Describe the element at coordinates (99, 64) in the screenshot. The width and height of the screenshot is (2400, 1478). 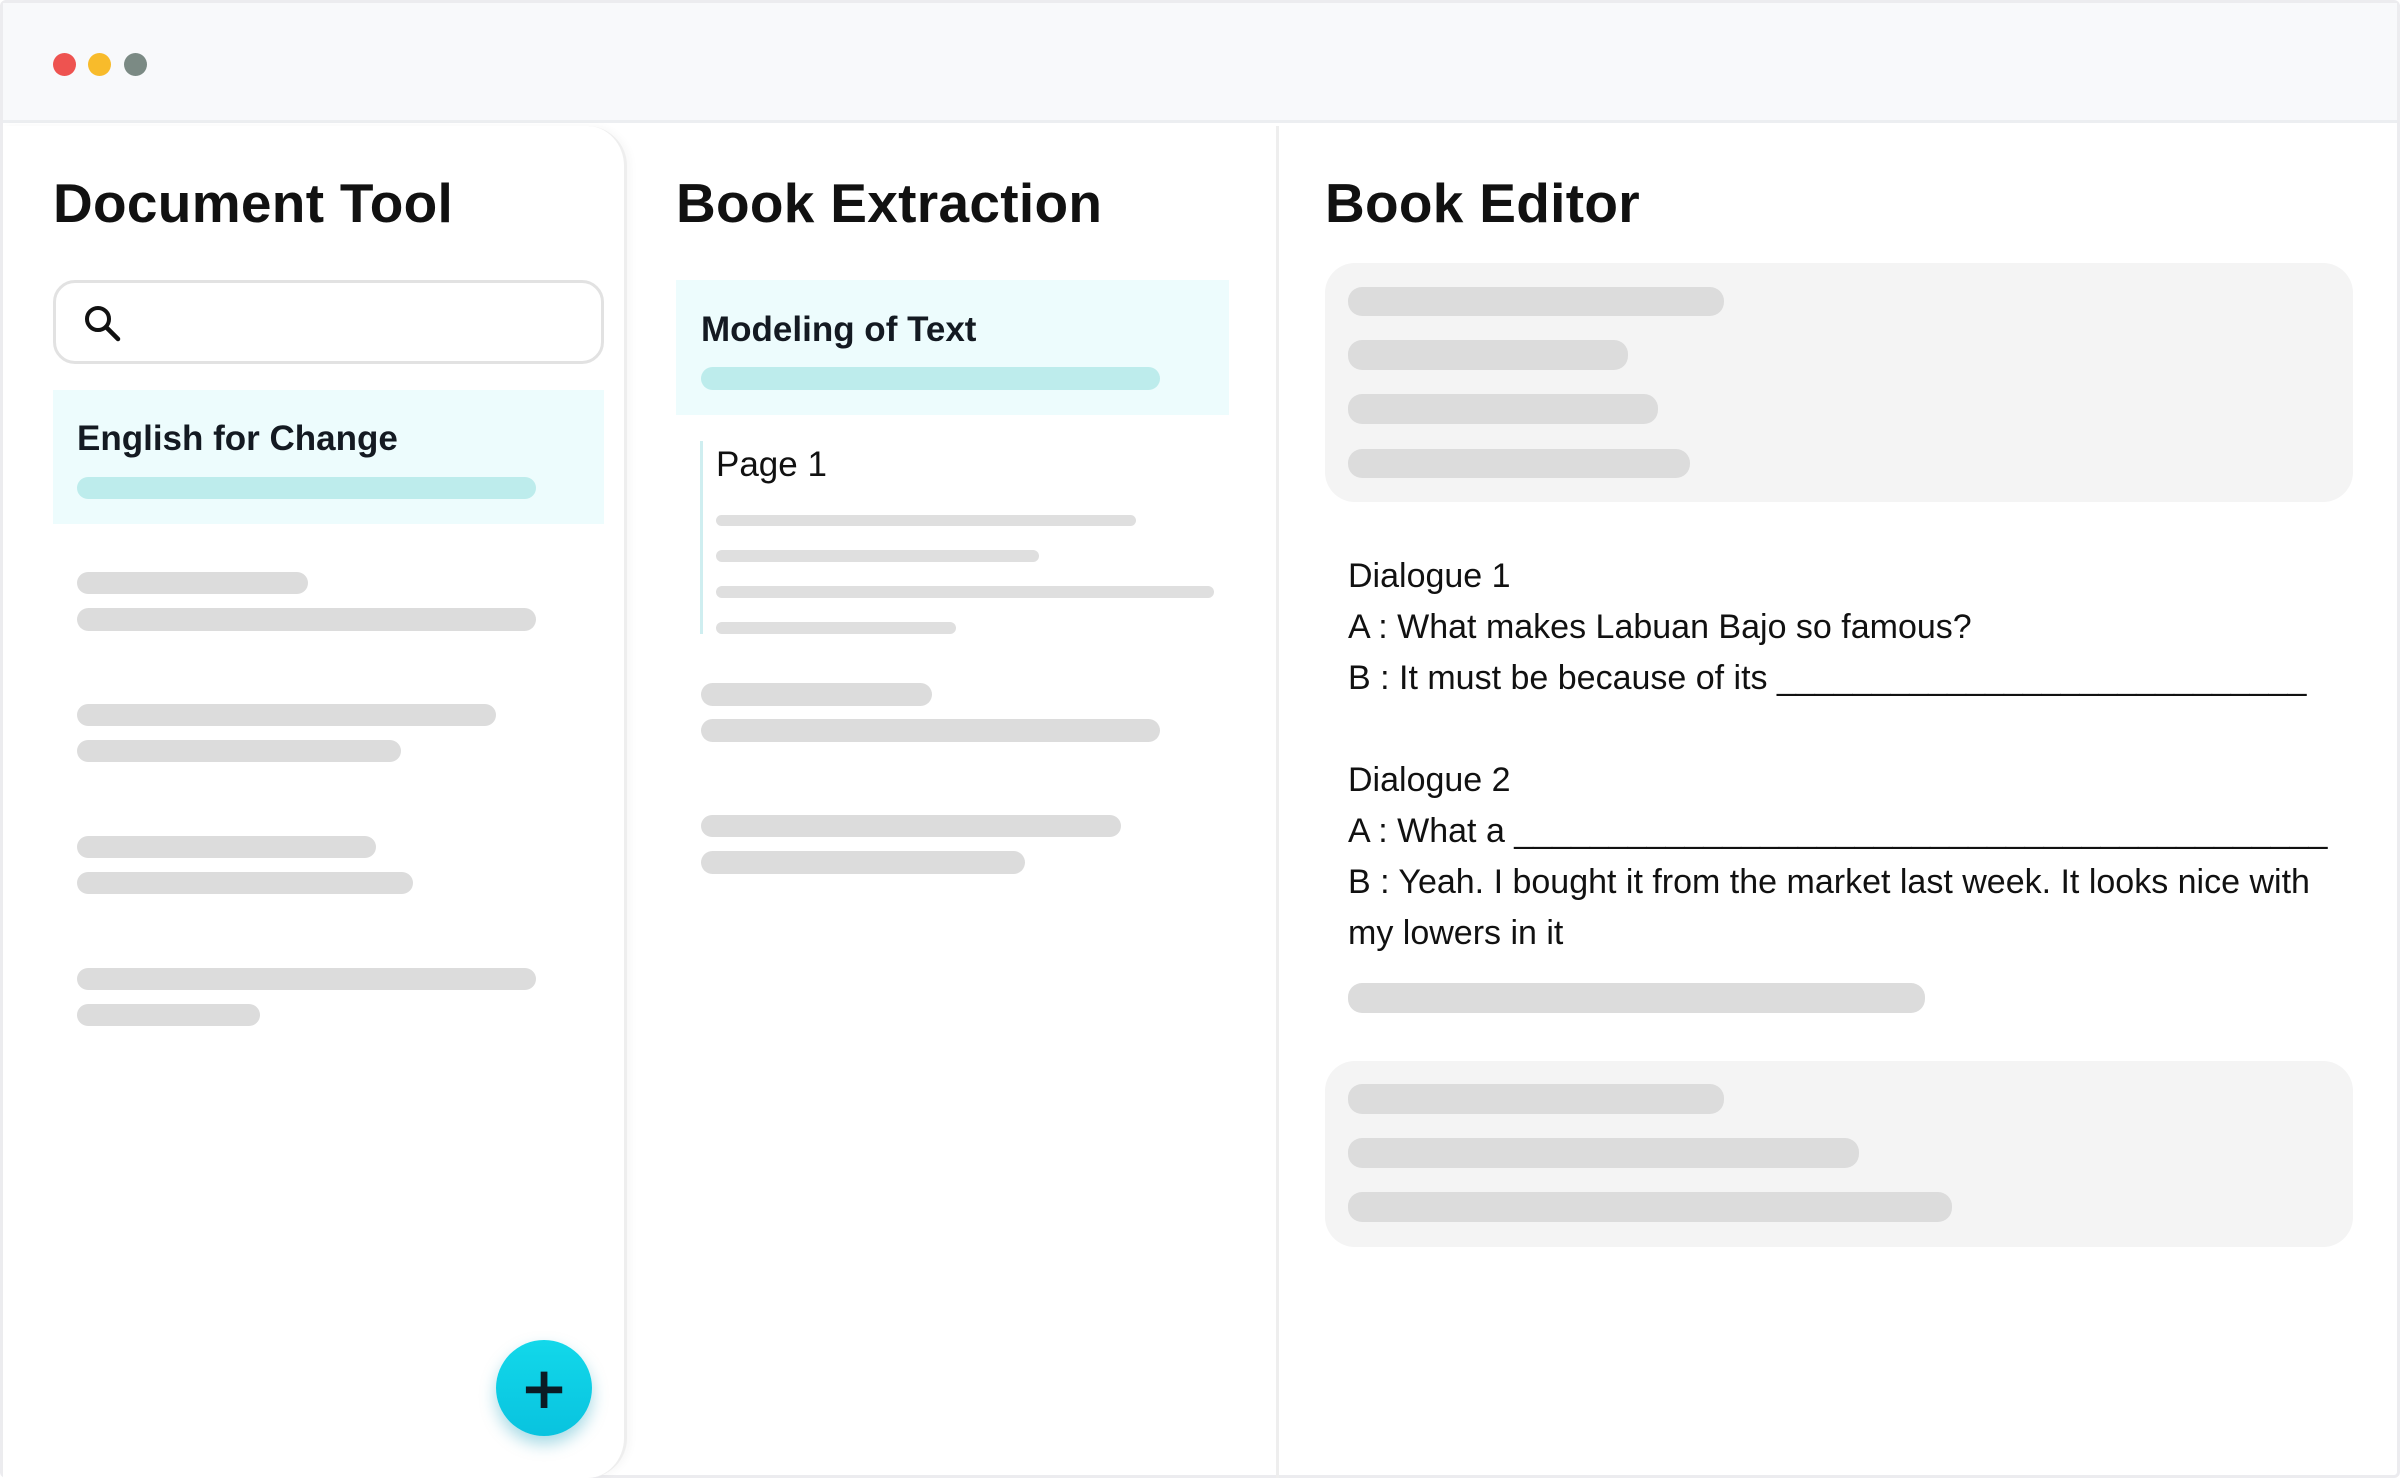
I see `minimize-window-button` at that location.